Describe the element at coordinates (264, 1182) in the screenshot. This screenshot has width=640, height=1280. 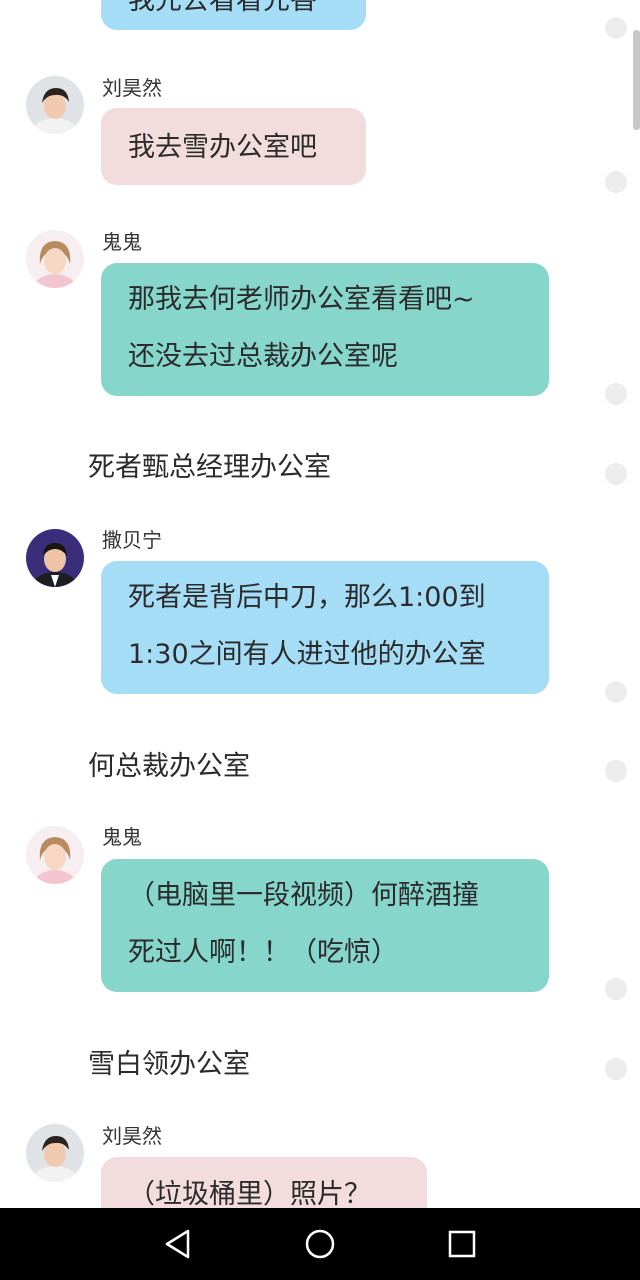
I see `message-bubble: （垃圾桶里）照片？` at that location.